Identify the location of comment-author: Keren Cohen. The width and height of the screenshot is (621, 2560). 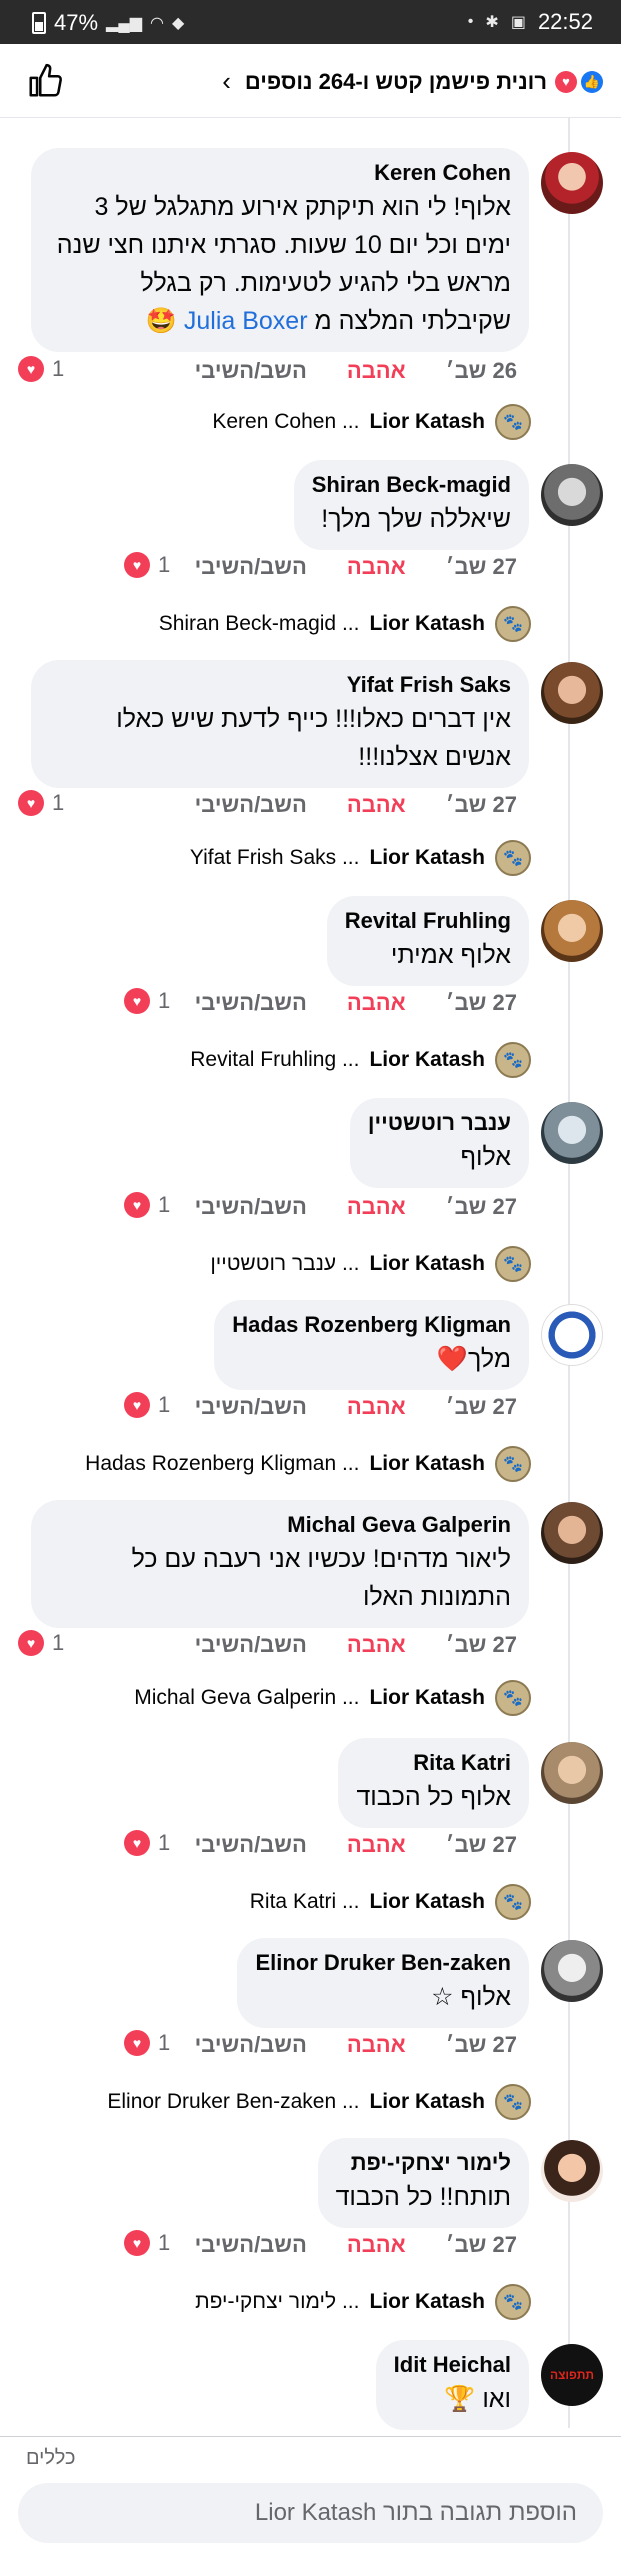
(280, 173).